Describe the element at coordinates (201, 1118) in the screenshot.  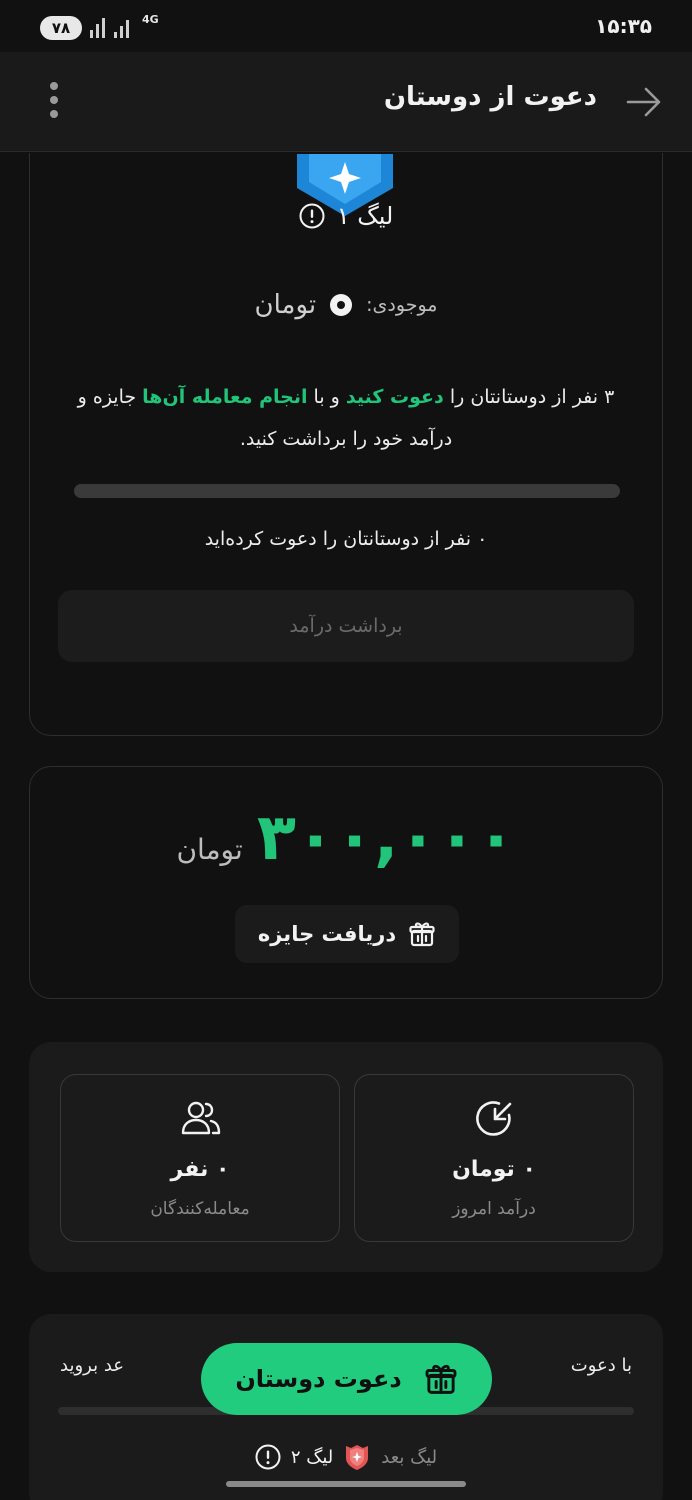
I see `users-icon` at that location.